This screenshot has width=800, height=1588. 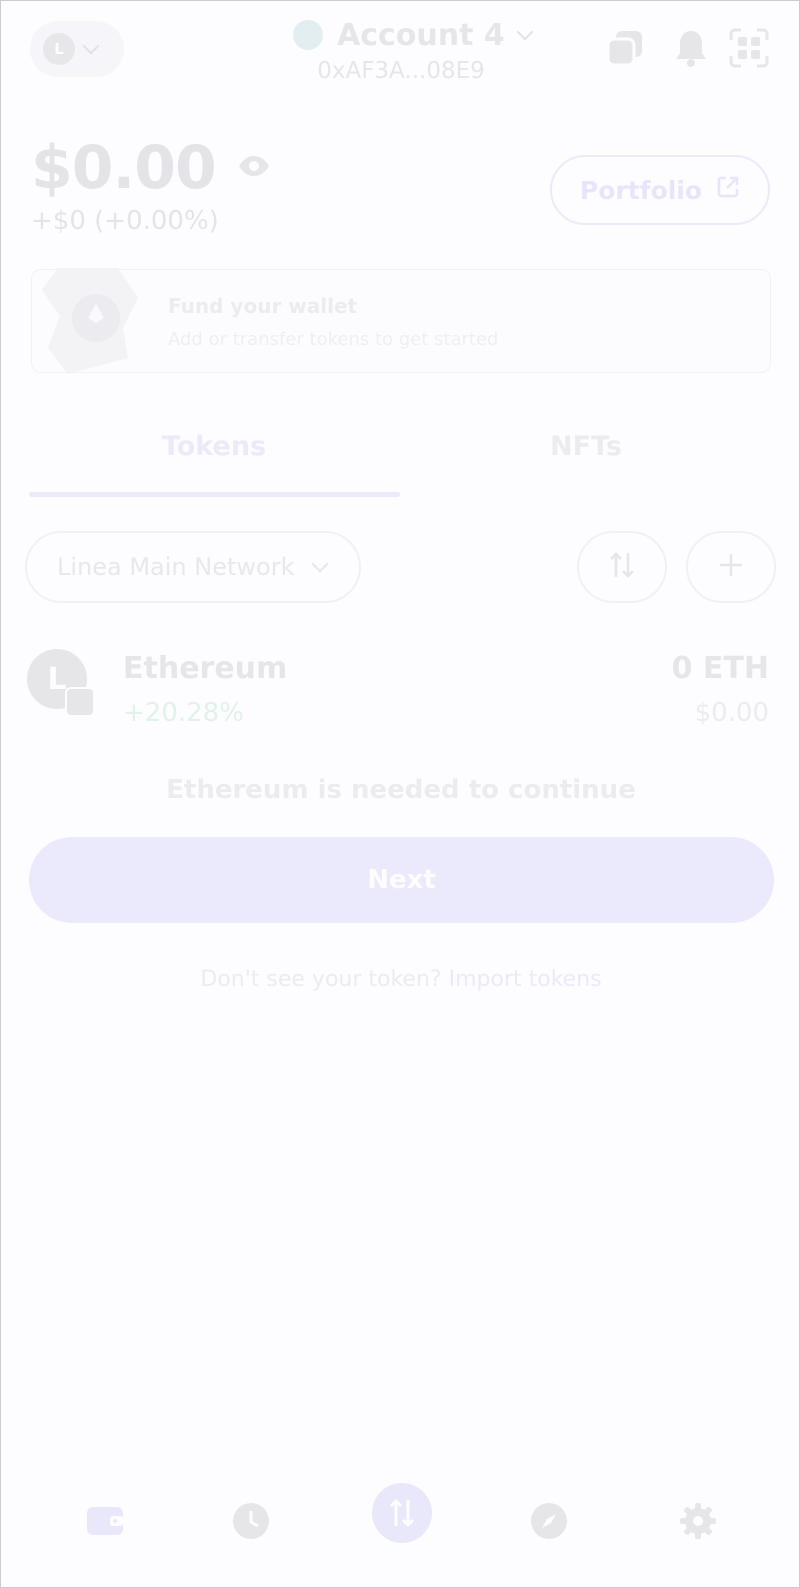 What do you see at coordinates (728, 190) in the screenshot?
I see `external-link-icon` at bounding box center [728, 190].